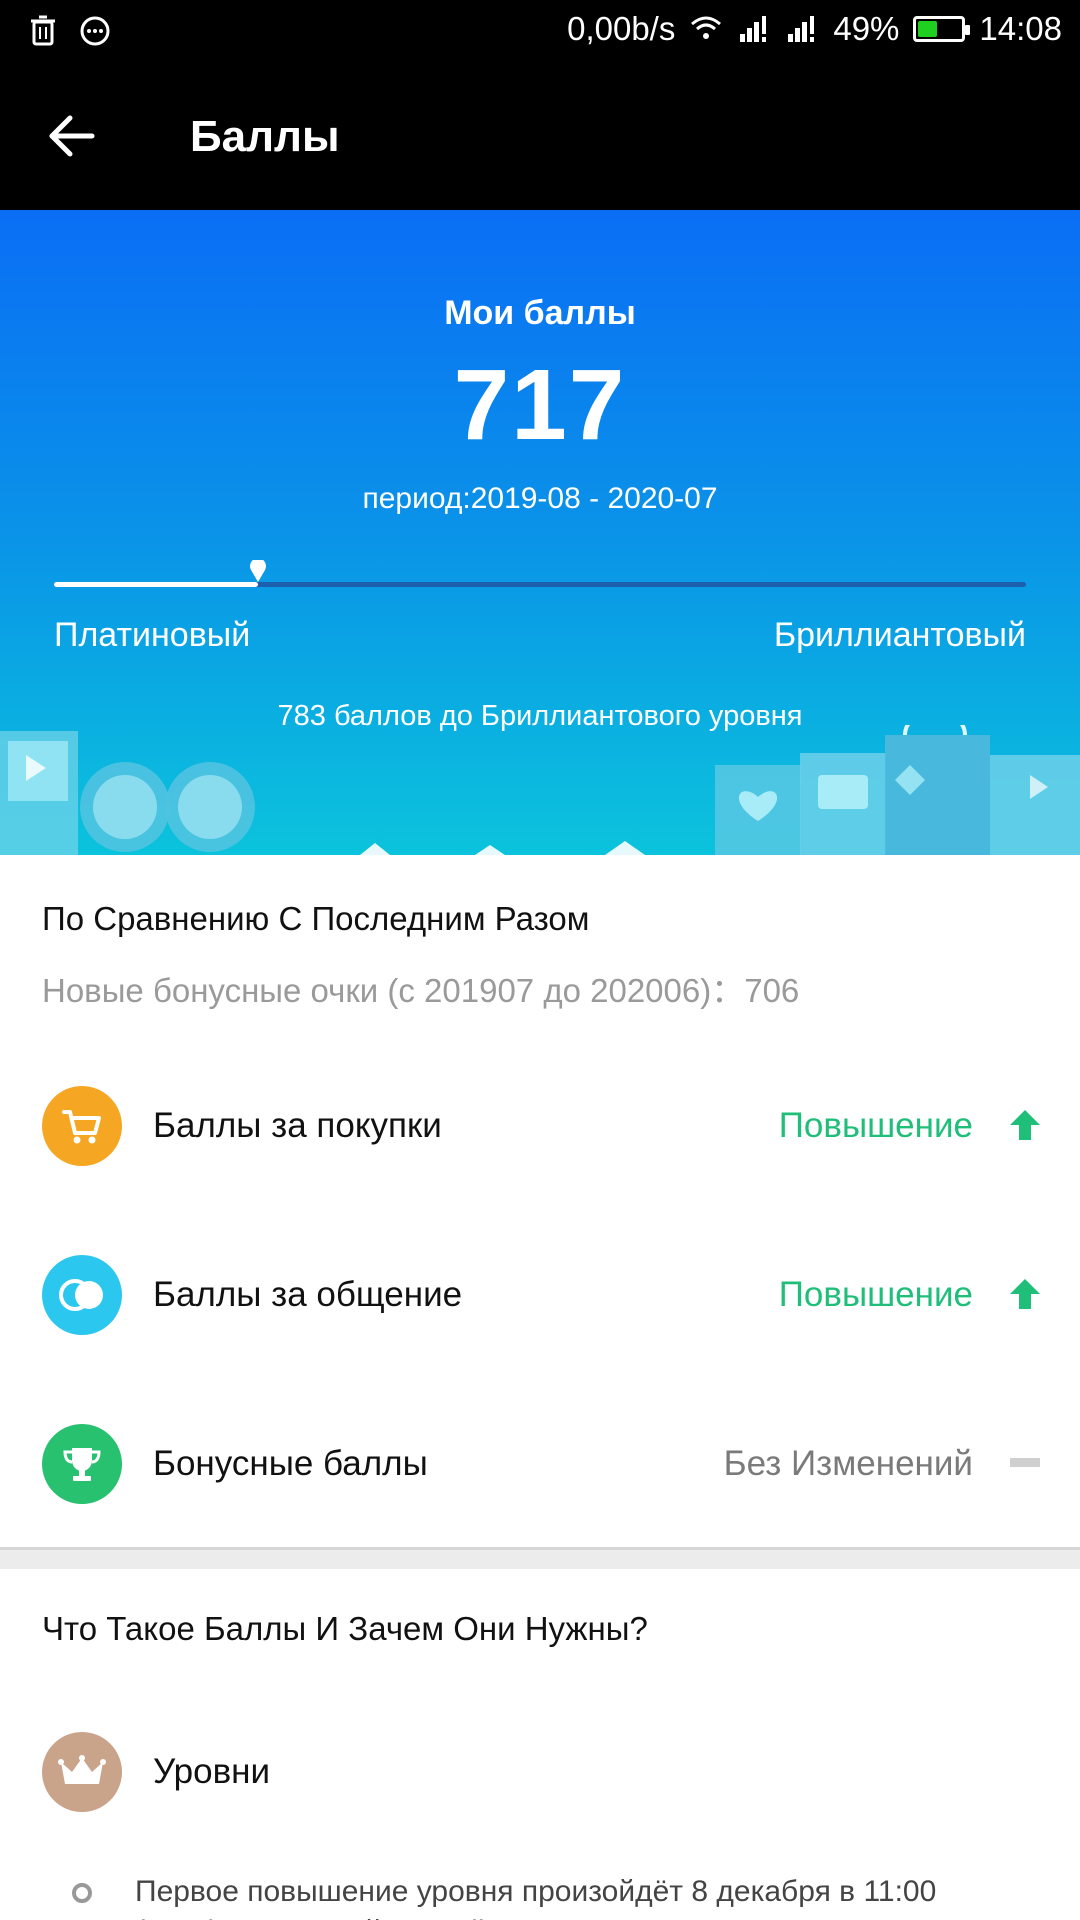 The image size is (1080, 1920). What do you see at coordinates (540, 136) in the screenshot?
I see `app-bar: Баллы` at bounding box center [540, 136].